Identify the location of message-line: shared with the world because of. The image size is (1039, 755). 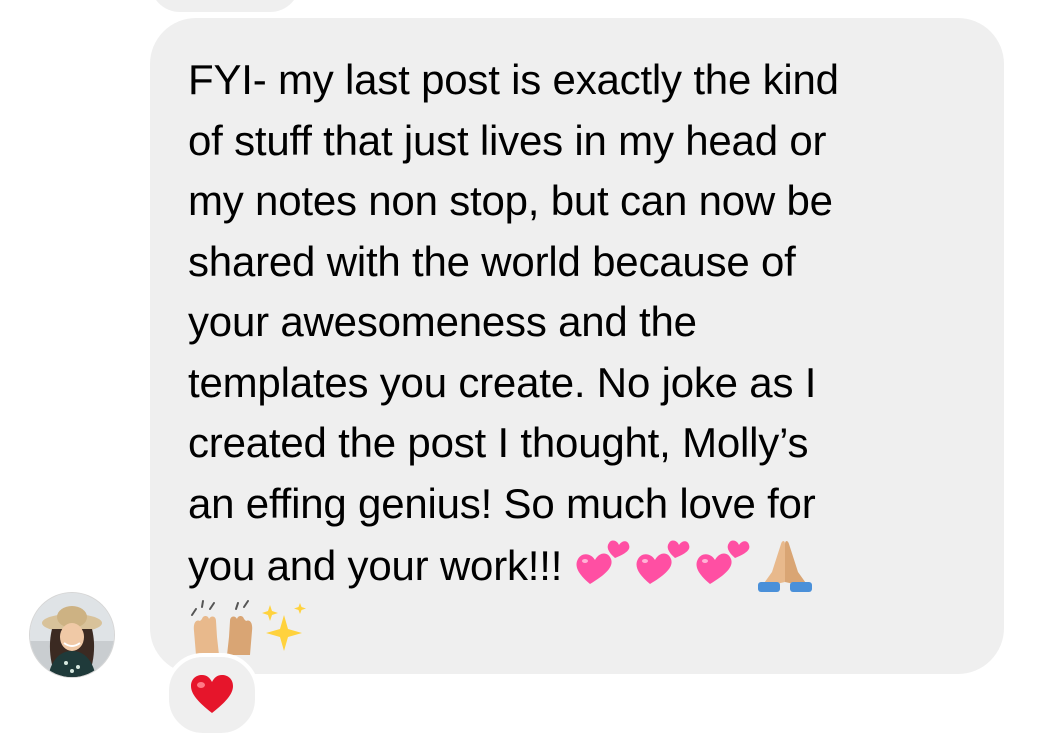
(492, 261).